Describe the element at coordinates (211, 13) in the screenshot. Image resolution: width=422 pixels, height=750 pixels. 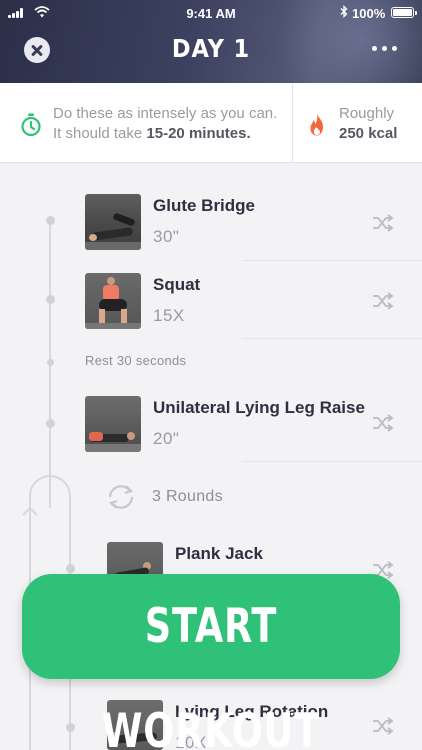
I see `status-bar: 9:41 AM 100%` at that location.